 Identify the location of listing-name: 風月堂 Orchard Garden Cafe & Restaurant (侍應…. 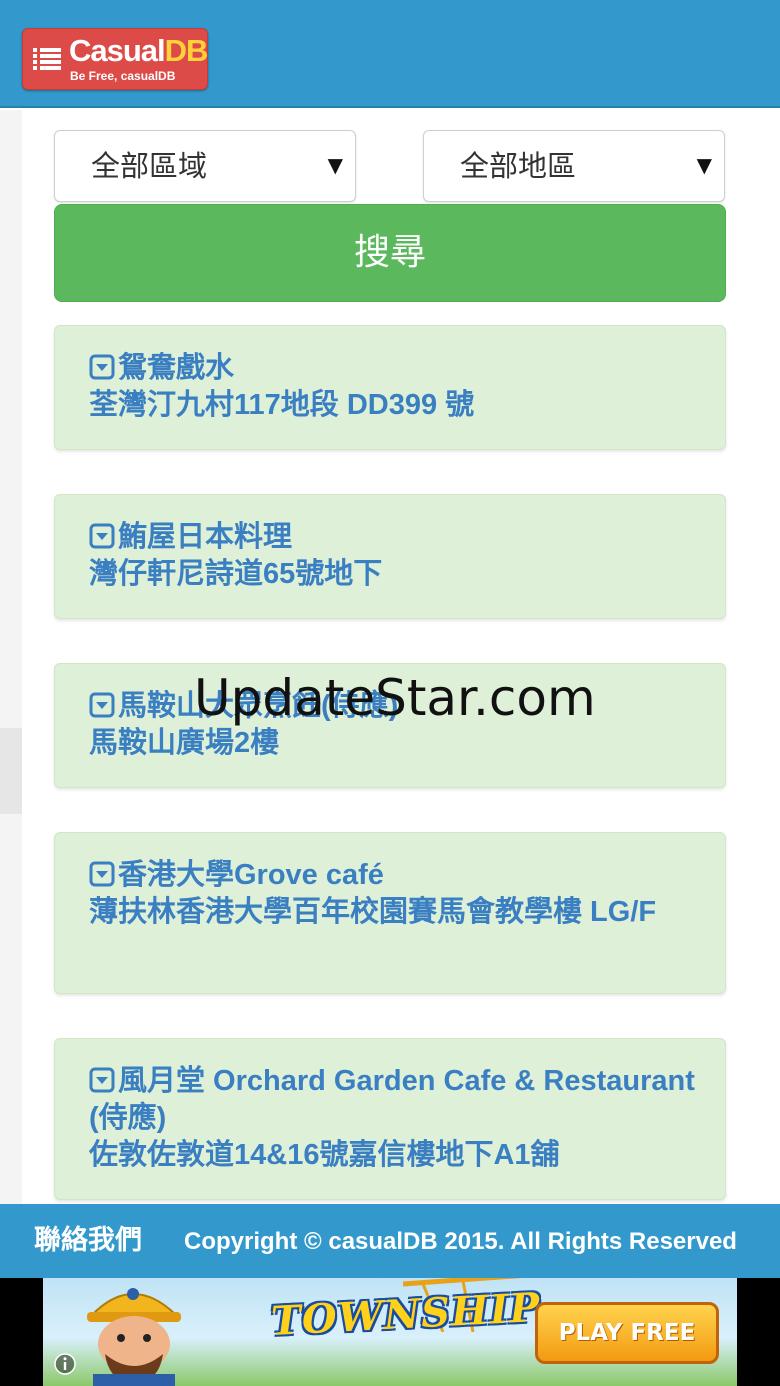
(392, 1099).